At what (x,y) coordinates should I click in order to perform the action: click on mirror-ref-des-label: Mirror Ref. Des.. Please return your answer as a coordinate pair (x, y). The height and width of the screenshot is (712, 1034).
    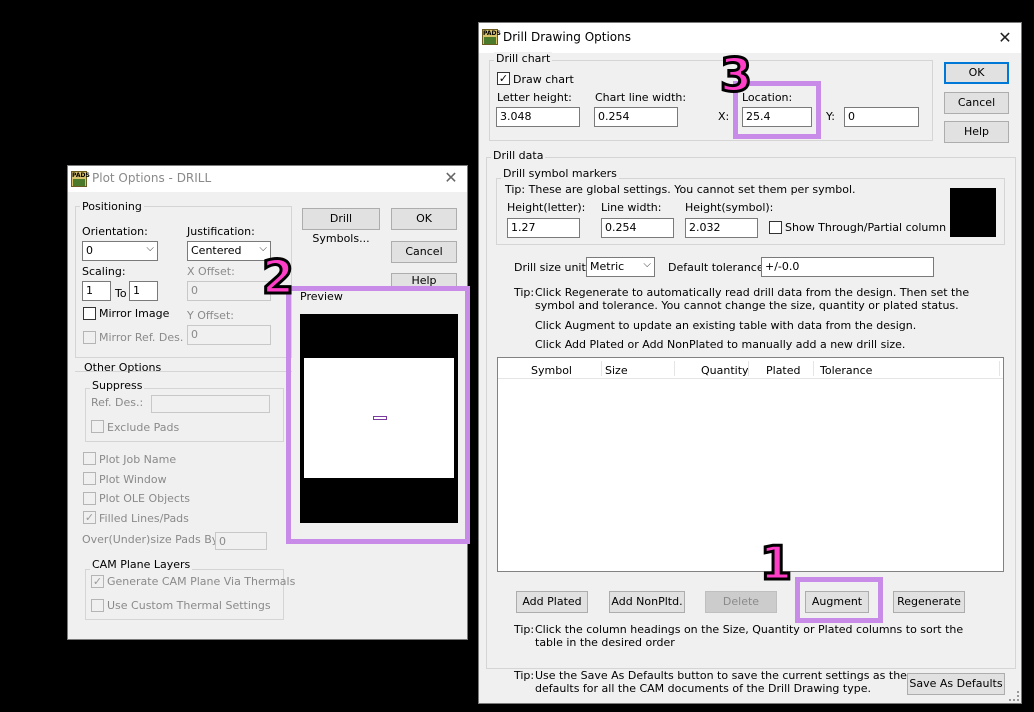
    Looking at the image, I should click on (141, 337).